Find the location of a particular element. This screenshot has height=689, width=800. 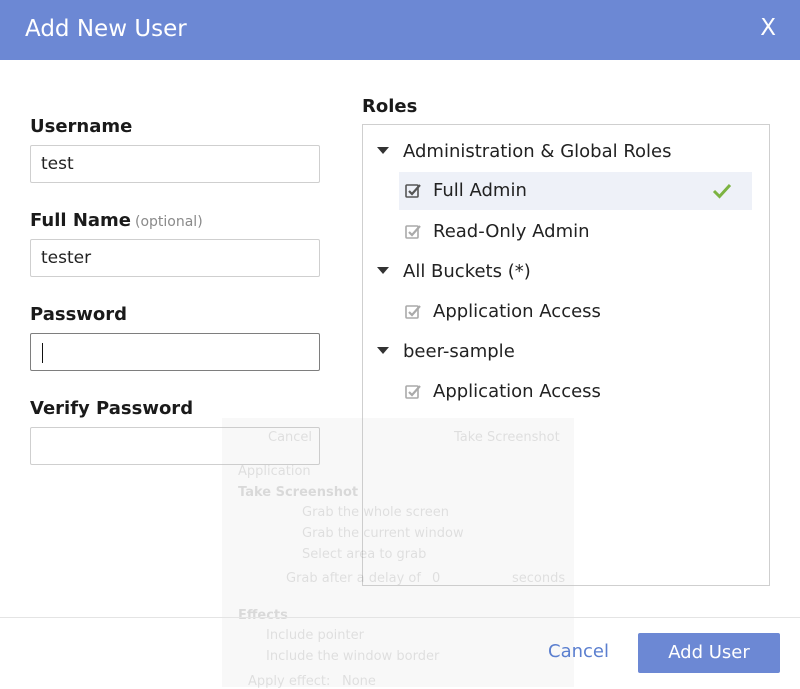

ghost-effects-title: Effects is located at coordinates (263, 615).